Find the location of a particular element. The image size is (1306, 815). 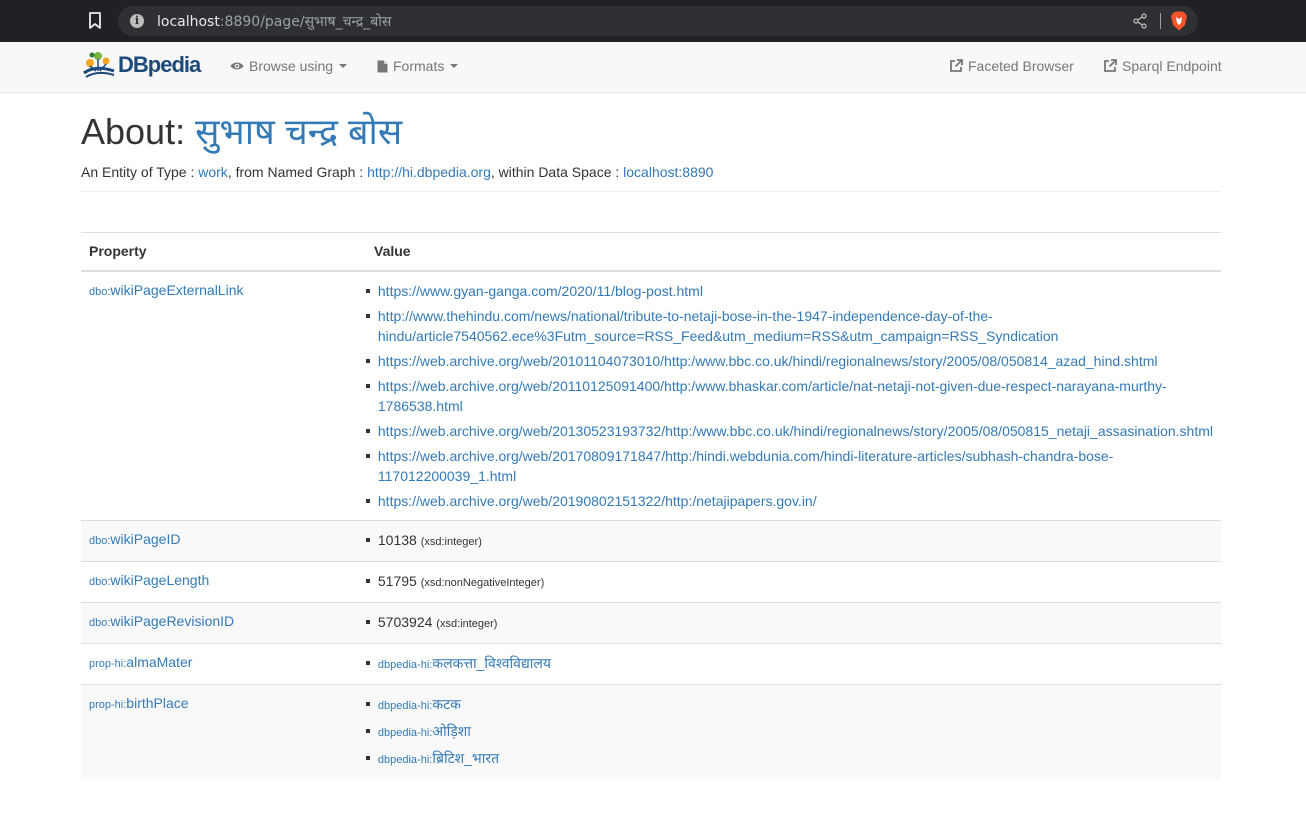

value-cell: 5703924 (xsd:integer) is located at coordinates (793, 622).